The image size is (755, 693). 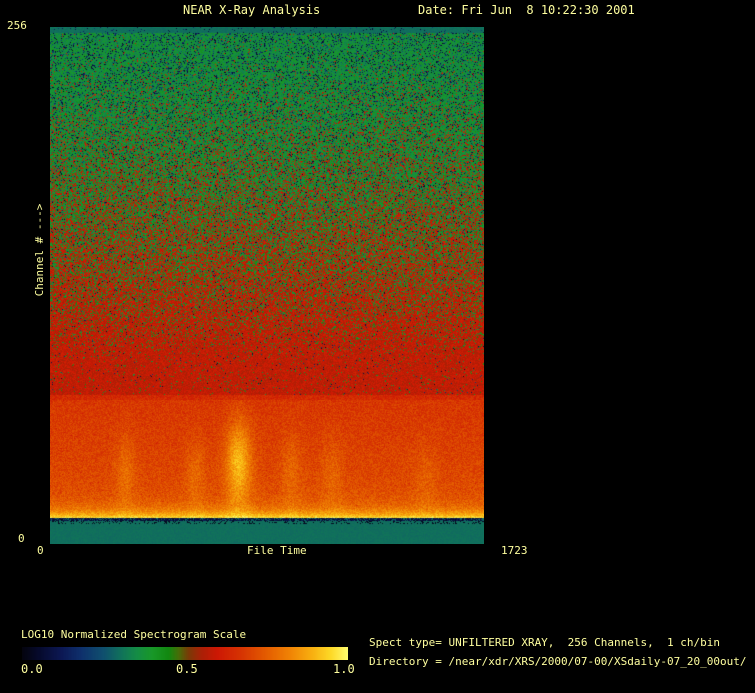 What do you see at coordinates (185, 653) in the screenshot?
I see `colorbar-gradient` at bounding box center [185, 653].